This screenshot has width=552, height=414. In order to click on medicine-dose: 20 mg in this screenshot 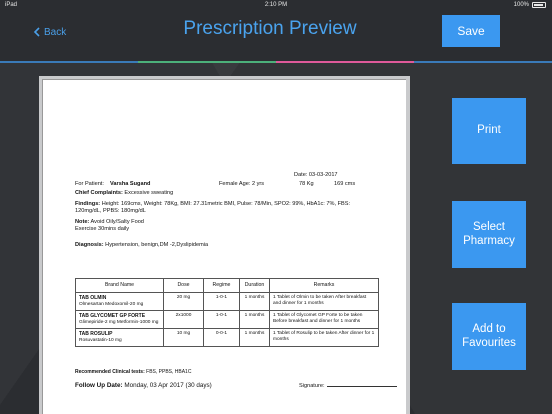, I will do `click(183, 301)`.